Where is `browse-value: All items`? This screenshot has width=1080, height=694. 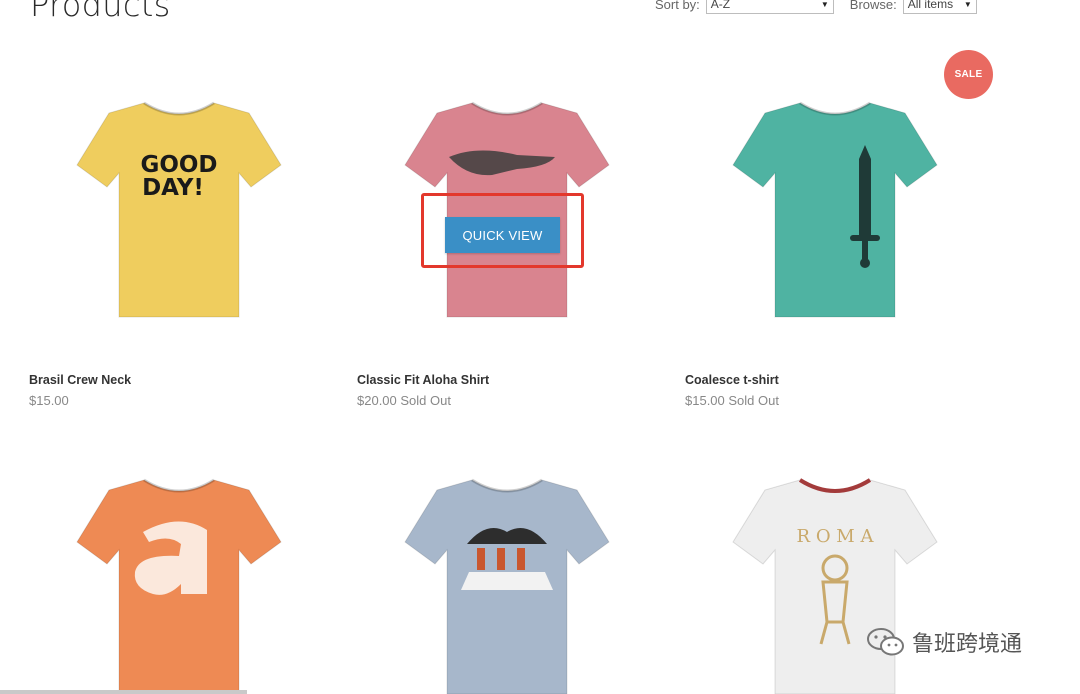 browse-value: All items is located at coordinates (930, 5).